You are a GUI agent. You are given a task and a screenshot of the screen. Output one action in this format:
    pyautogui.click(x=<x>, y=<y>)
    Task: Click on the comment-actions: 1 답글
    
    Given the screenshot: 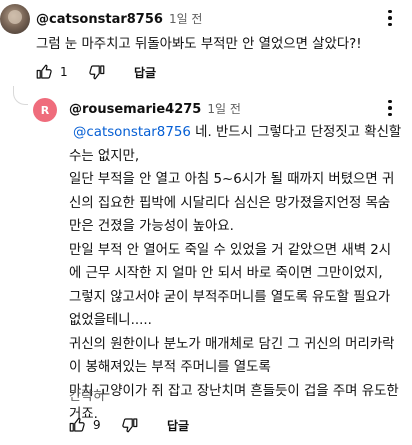 What is the action you would take?
    pyautogui.click(x=94, y=72)
    